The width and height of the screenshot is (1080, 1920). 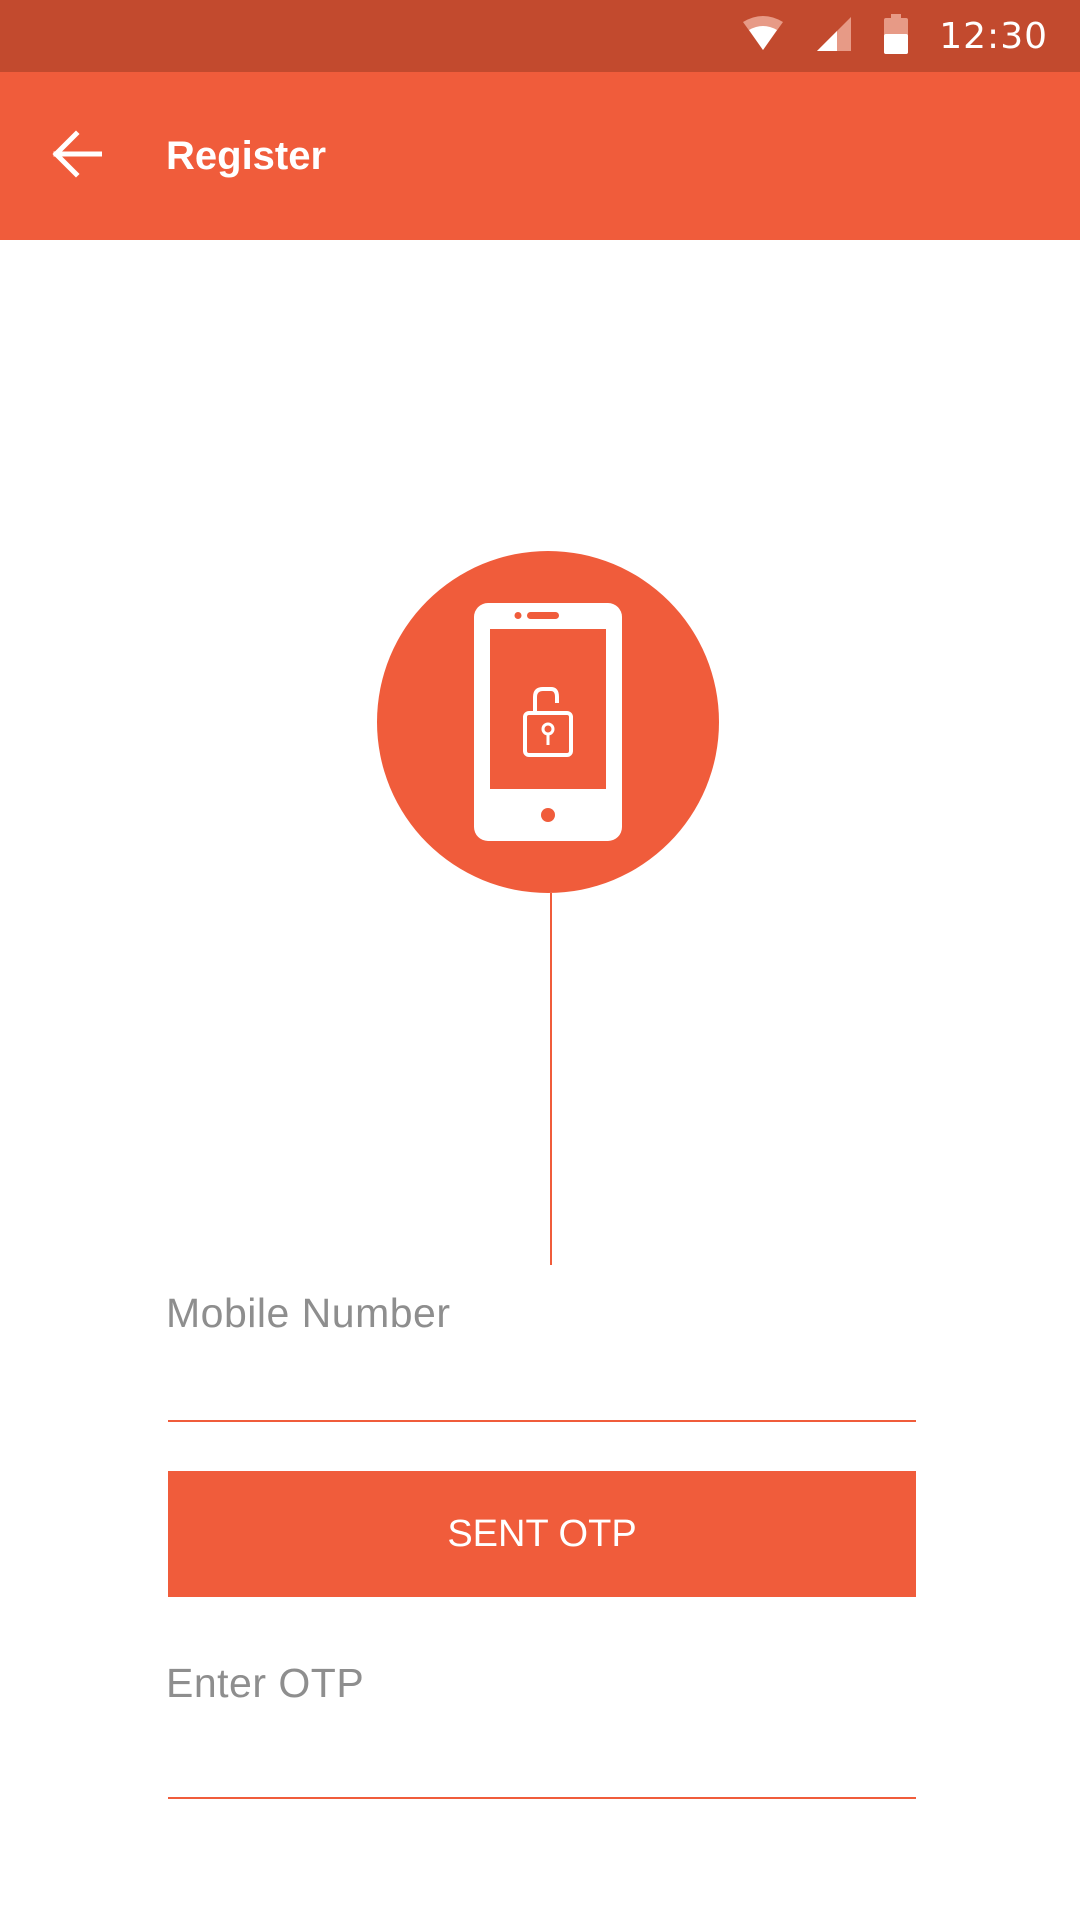 I want to click on battery-icon, so click(x=896, y=36).